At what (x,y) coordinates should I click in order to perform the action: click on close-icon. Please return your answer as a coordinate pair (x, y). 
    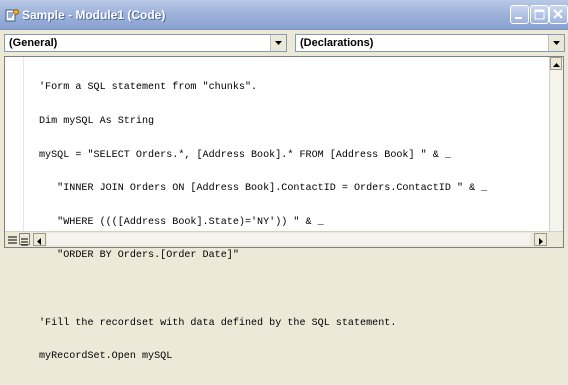
    Looking at the image, I should click on (558, 14).